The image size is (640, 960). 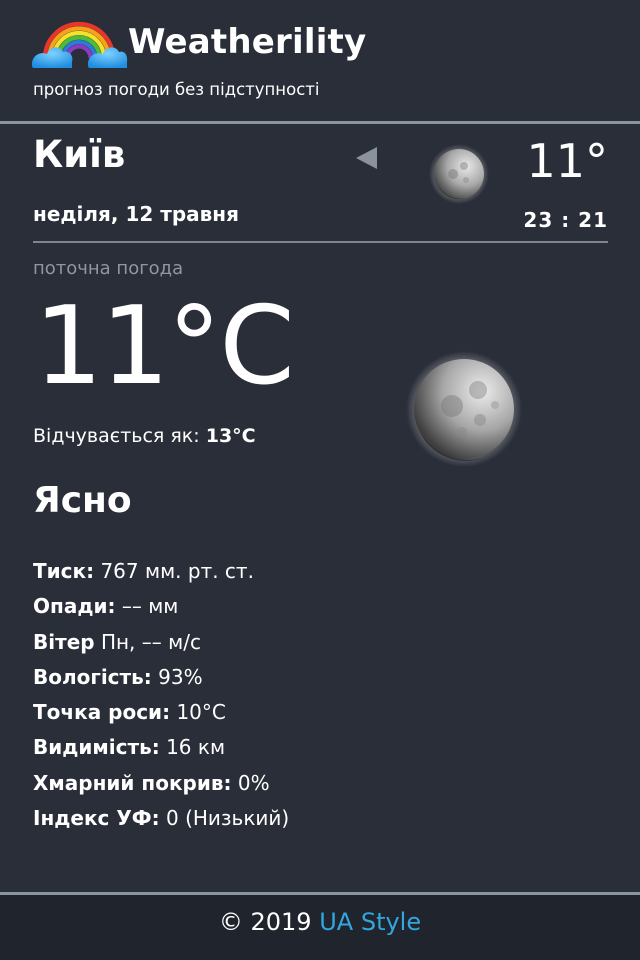 I want to click on detail-key: Вологість:, so click(x=92, y=676).